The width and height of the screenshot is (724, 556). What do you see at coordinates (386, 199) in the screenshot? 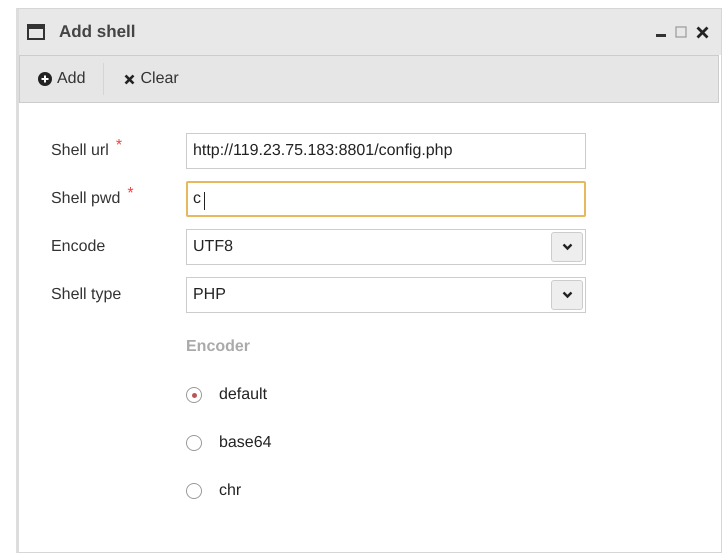
I see `input-field: c` at bounding box center [386, 199].